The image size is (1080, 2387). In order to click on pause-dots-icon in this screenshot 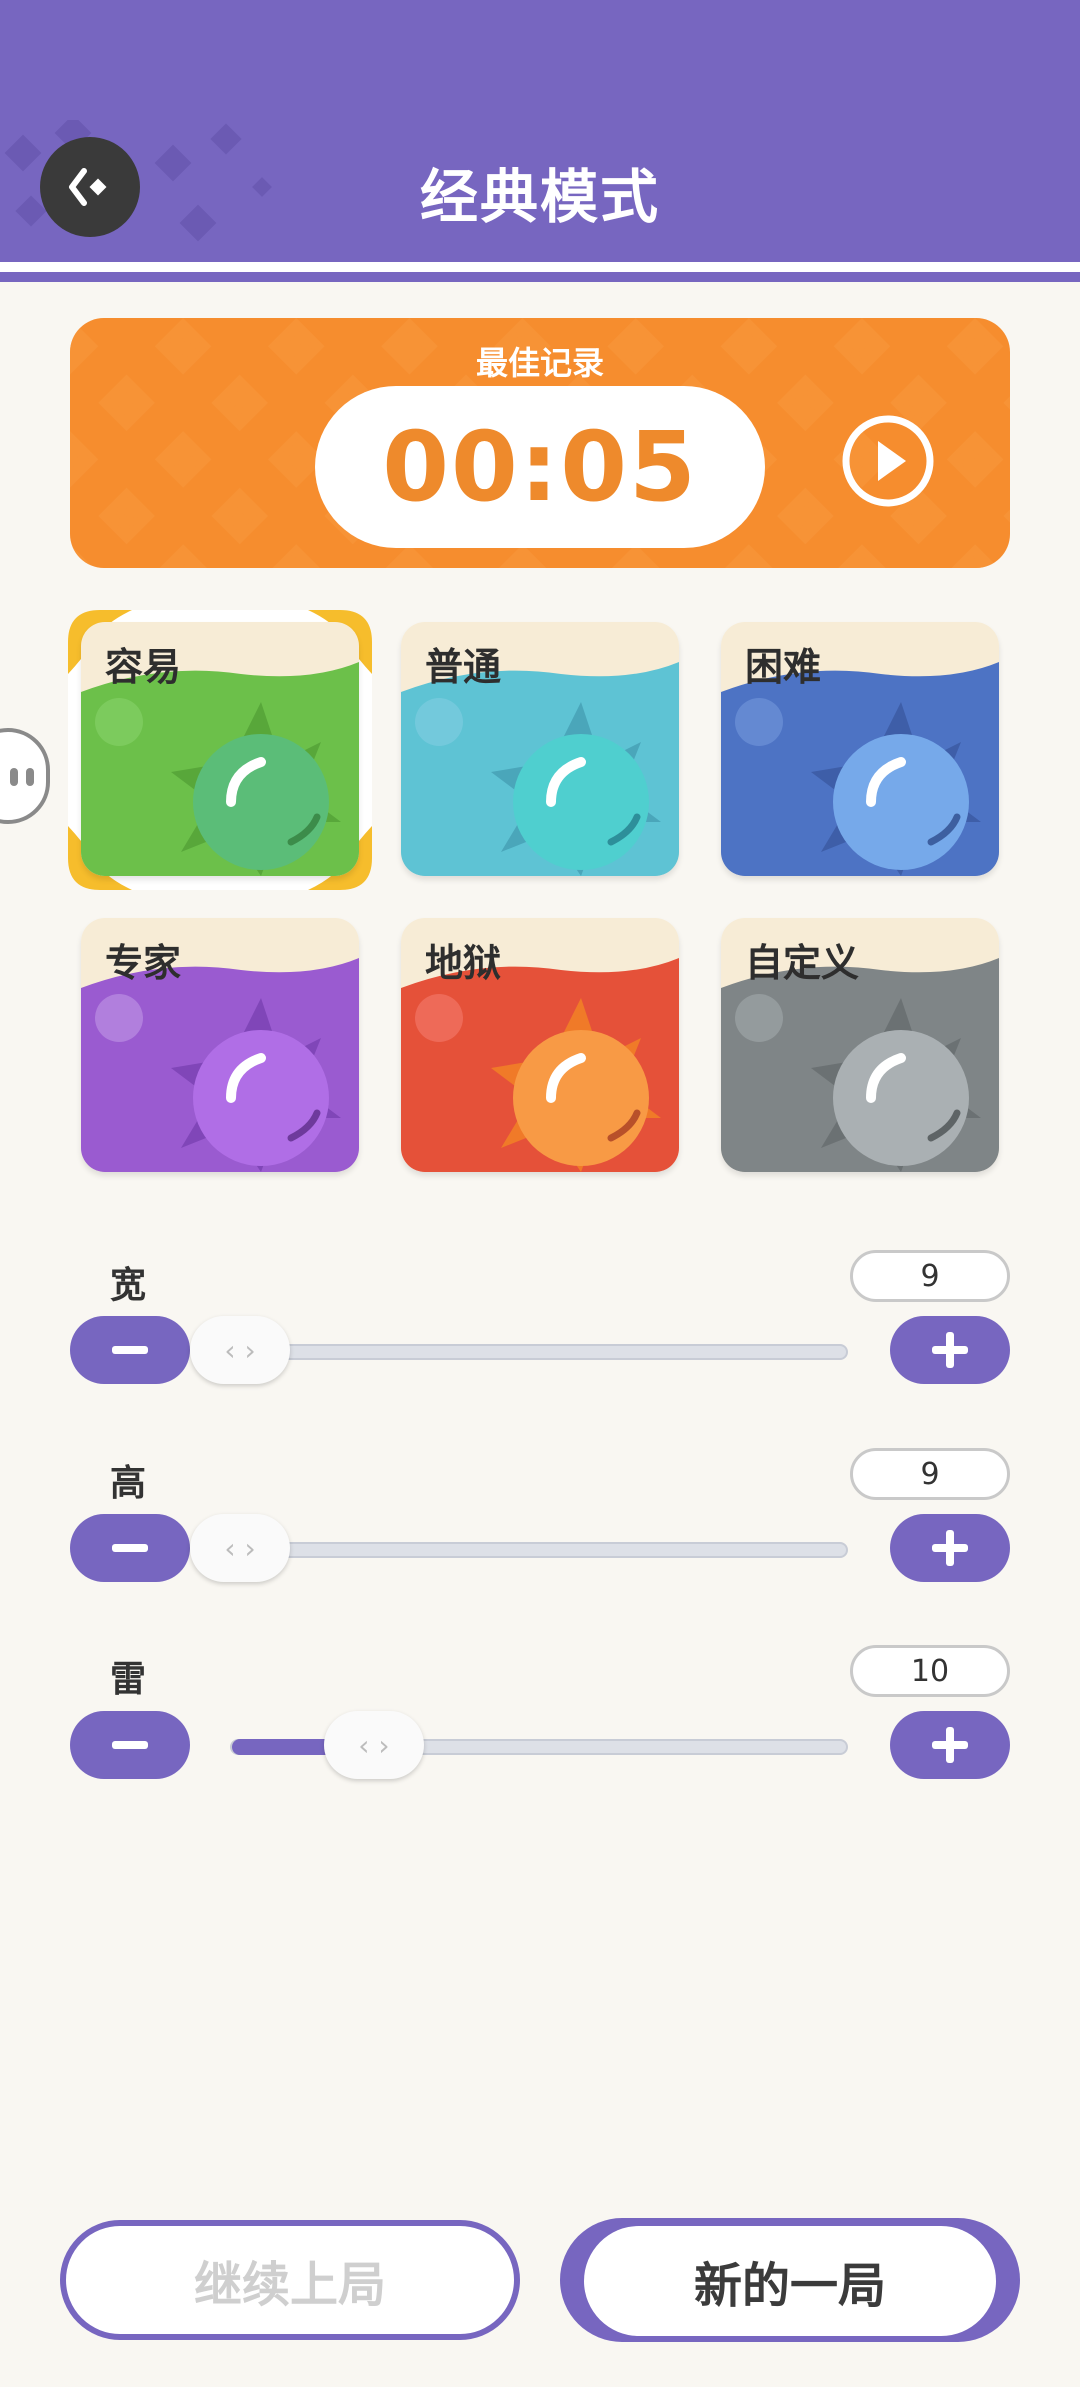, I will do `click(22, 777)`.